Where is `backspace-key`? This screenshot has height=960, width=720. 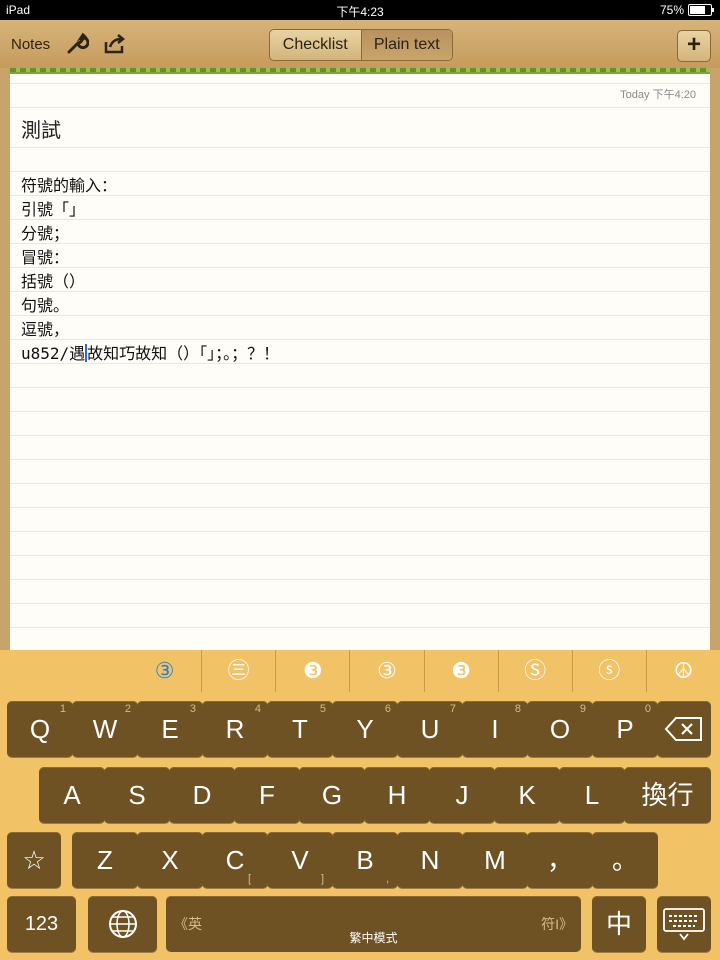
backspace-key is located at coordinates (684, 729).